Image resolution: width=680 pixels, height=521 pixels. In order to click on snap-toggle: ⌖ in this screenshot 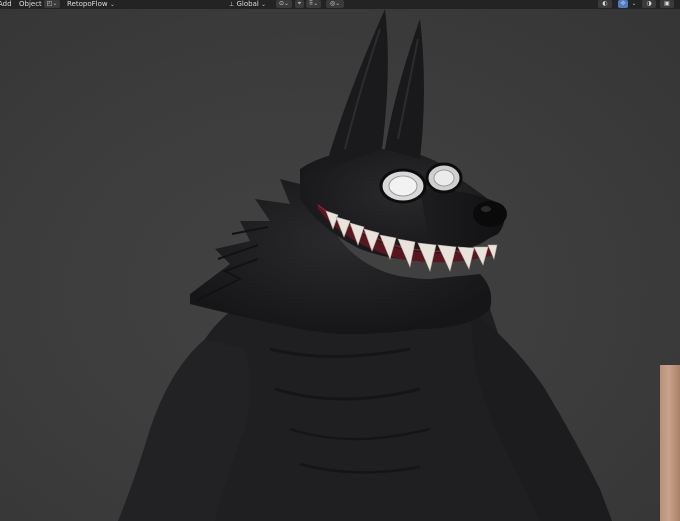, I will do `click(299, 4)`.